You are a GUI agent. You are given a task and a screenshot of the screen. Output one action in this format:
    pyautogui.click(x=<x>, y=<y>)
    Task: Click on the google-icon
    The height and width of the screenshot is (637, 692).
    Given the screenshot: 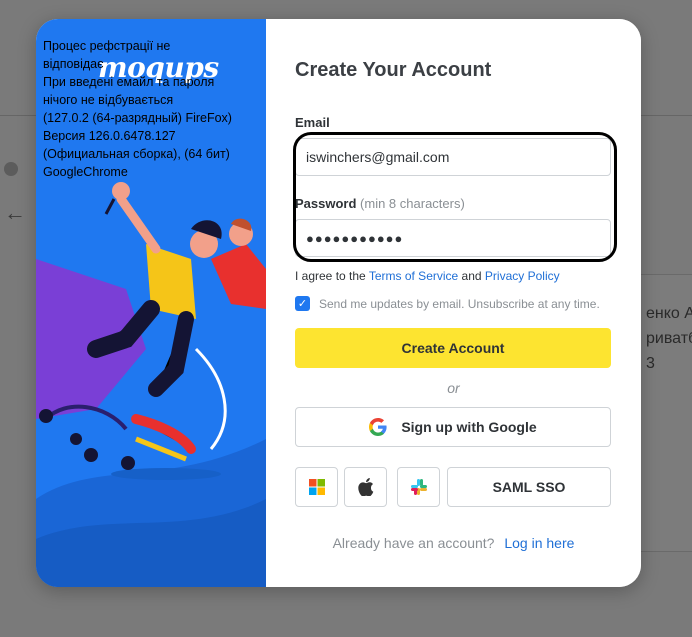 What is the action you would take?
    pyautogui.click(x=378, y=427)
    